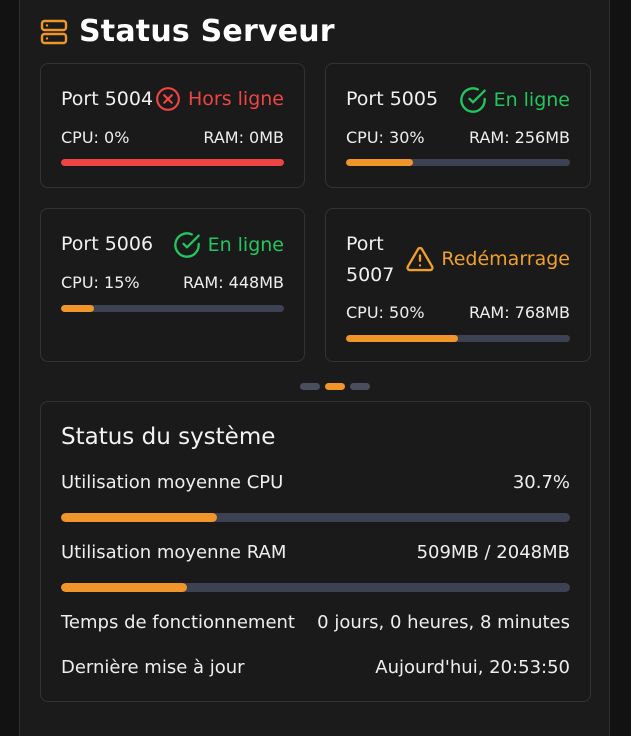 The height and width of the screenshot is (736, 631). I want to click on server-card-5006: Port 5006 En ligne CPU: 15% RAM: 448MB, so click(172, 285).